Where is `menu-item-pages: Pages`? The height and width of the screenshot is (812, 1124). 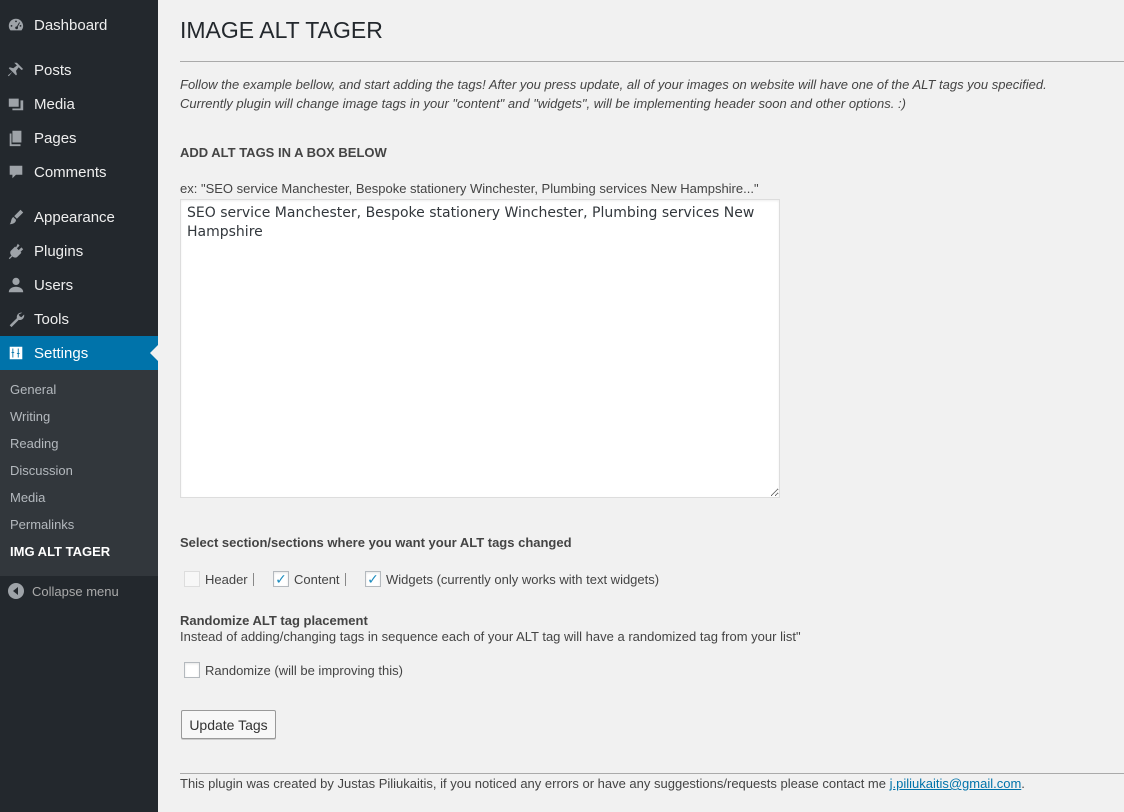
menu-item-pages: Pages is located at coordinates (79, 138).